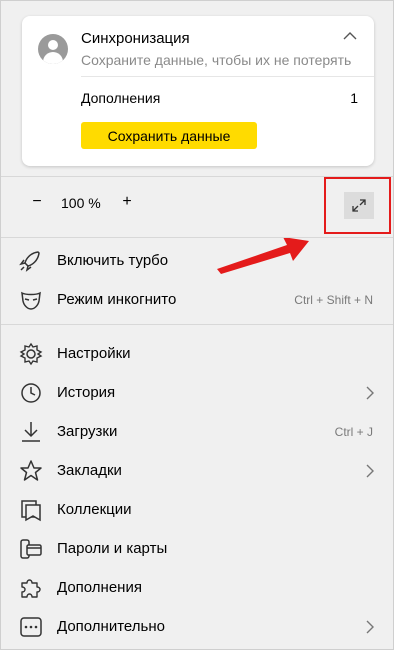  I want to click on collections-icon, so click(31, 511).